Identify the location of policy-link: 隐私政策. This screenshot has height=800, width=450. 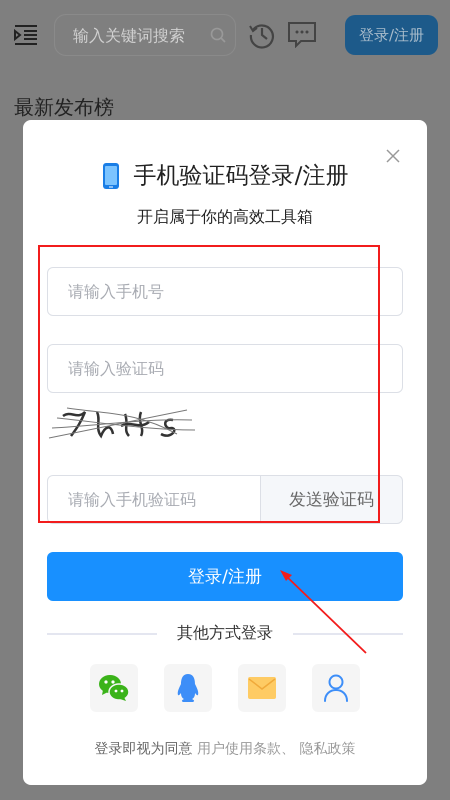
(327, 749).